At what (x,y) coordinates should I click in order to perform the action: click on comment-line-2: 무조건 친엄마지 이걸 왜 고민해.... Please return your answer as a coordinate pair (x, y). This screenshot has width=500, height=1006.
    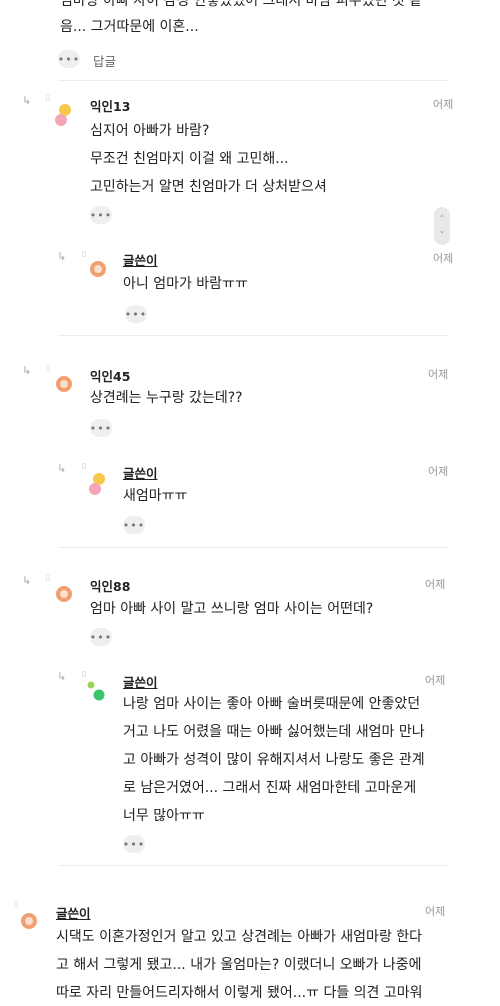
    Looking at the image, I should click on (189, 159).